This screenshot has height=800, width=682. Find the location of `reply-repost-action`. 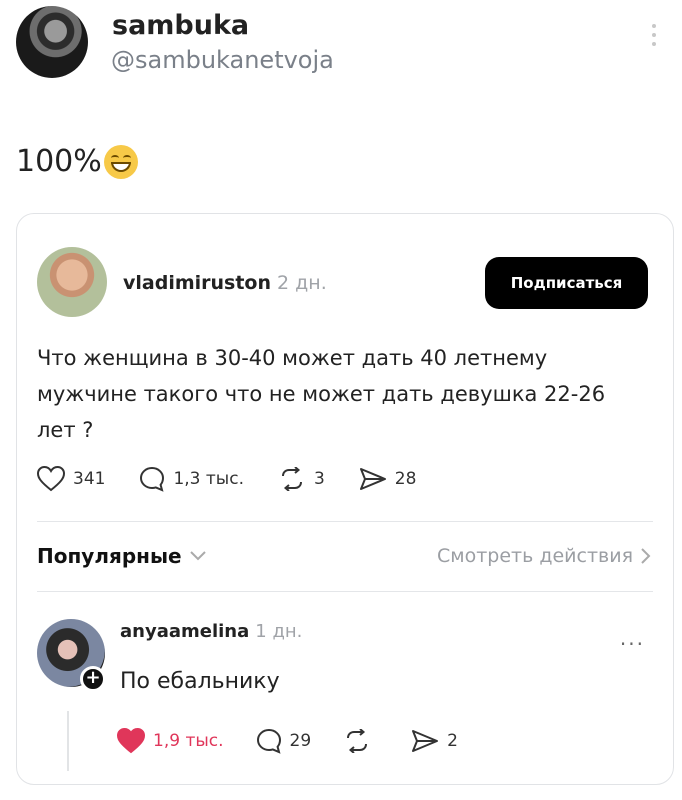

reply-repost-action is located at coordinates (361, 741).